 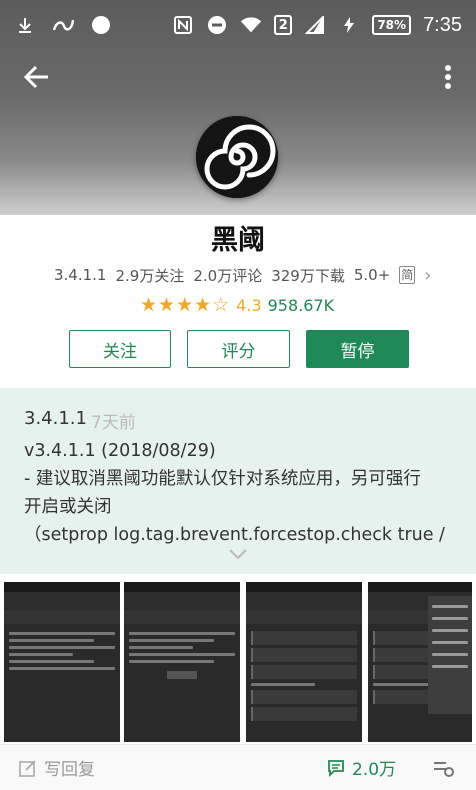 What do you see at coordinates (238, 240) in the screenshot?
I see `app-title: 黑阈` at bounding box center [238, 240].